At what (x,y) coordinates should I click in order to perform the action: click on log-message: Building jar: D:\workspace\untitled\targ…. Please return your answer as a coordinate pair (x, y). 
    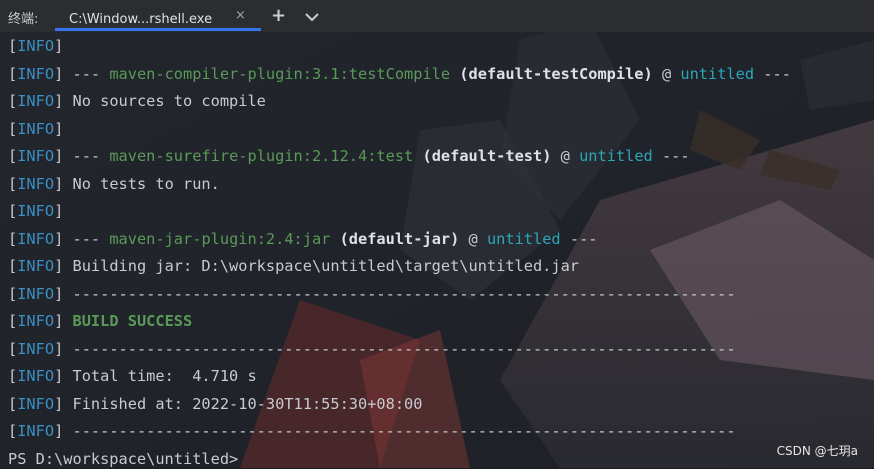
    Looking at the image, I should click on (321, 266).